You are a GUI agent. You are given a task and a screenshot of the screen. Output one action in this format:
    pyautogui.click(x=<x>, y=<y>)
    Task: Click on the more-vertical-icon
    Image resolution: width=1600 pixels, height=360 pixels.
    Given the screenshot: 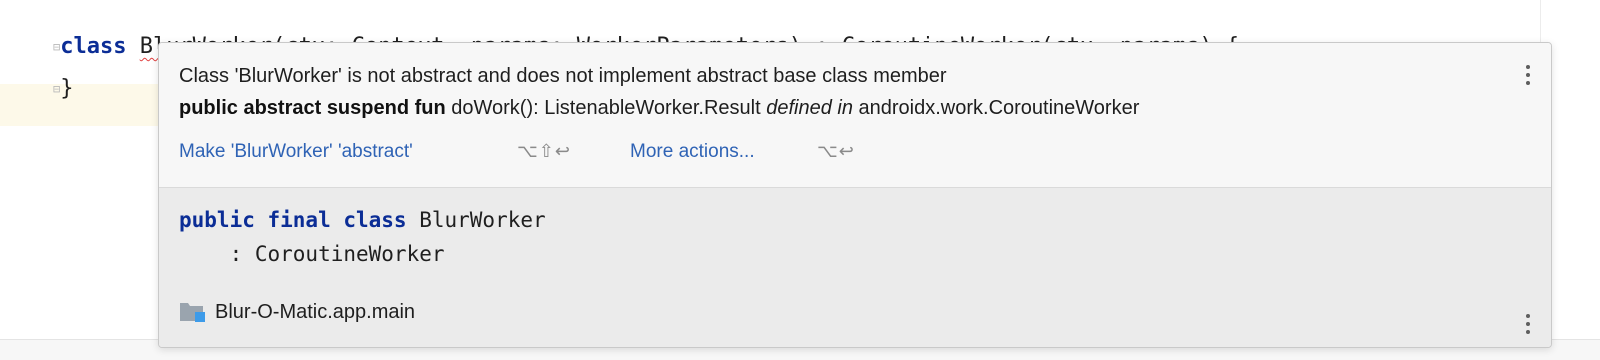 What is the action you would take?
    pyautogui.click(x=1528, y=75)
    